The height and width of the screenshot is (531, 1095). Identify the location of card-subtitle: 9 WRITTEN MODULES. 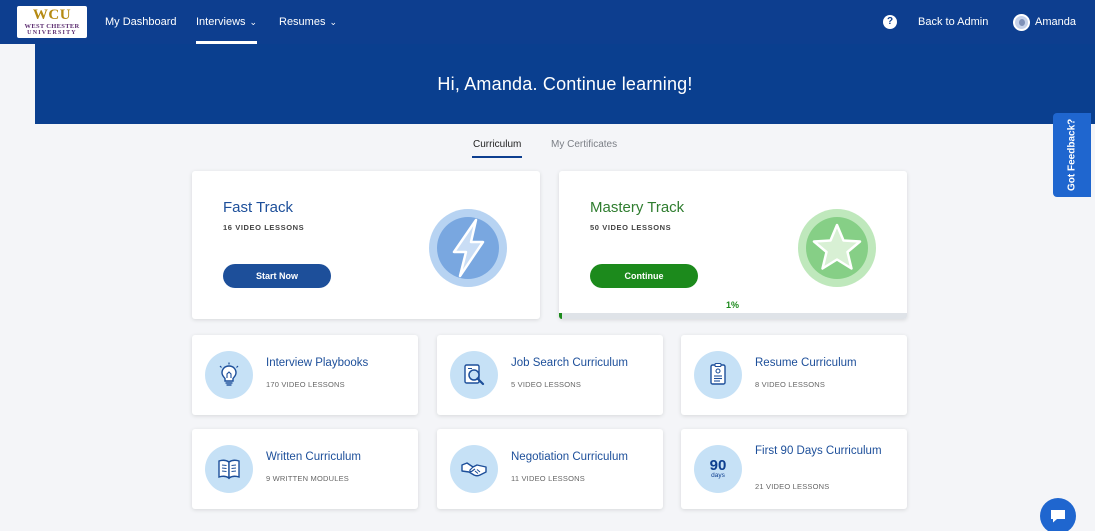
(307, 478).